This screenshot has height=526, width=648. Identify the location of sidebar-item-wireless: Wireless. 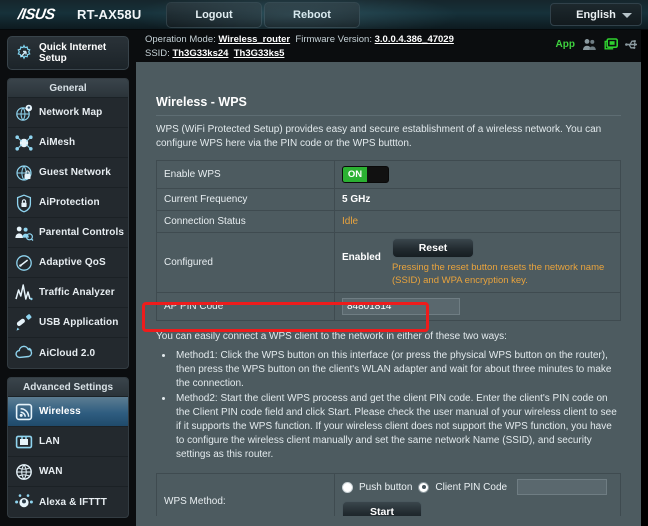
(68, 412).